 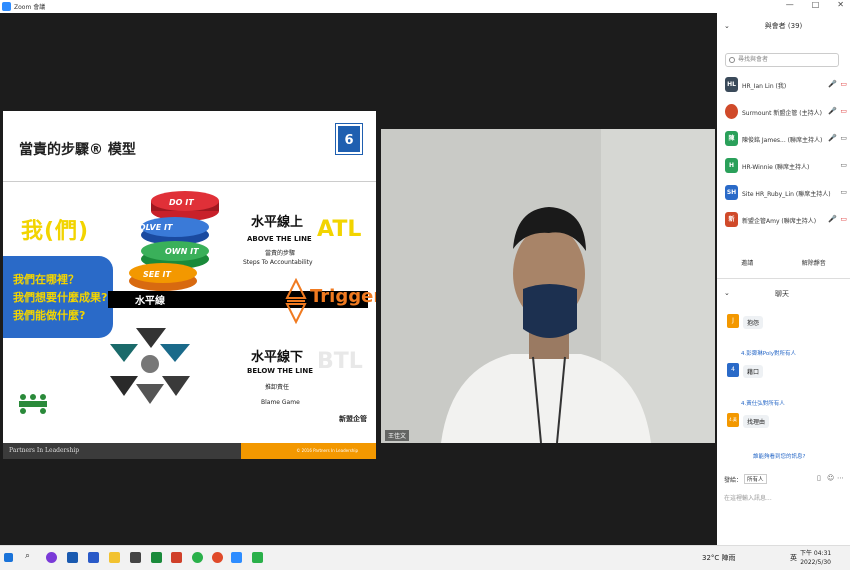 I want to click on powerpoint-icon, so click(x=176, y=557).